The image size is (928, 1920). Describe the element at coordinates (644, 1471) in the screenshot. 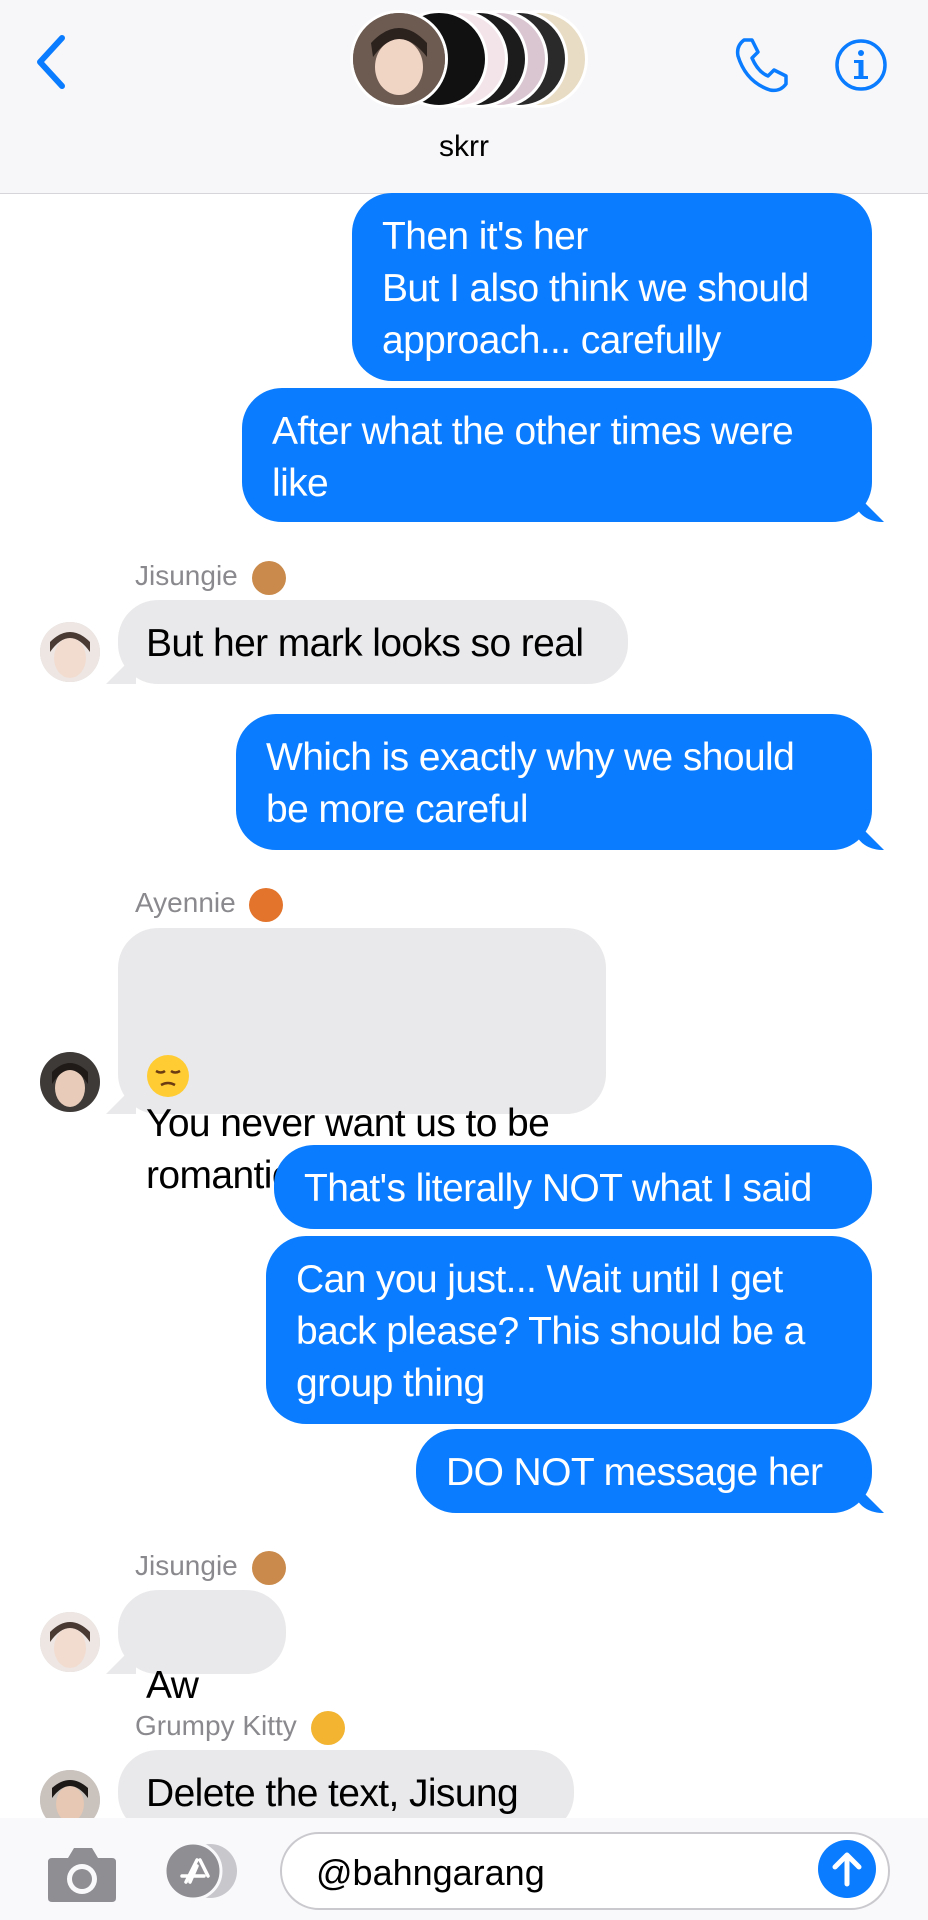

I see `message-bubble-sent: DO NOT message her` at that location.